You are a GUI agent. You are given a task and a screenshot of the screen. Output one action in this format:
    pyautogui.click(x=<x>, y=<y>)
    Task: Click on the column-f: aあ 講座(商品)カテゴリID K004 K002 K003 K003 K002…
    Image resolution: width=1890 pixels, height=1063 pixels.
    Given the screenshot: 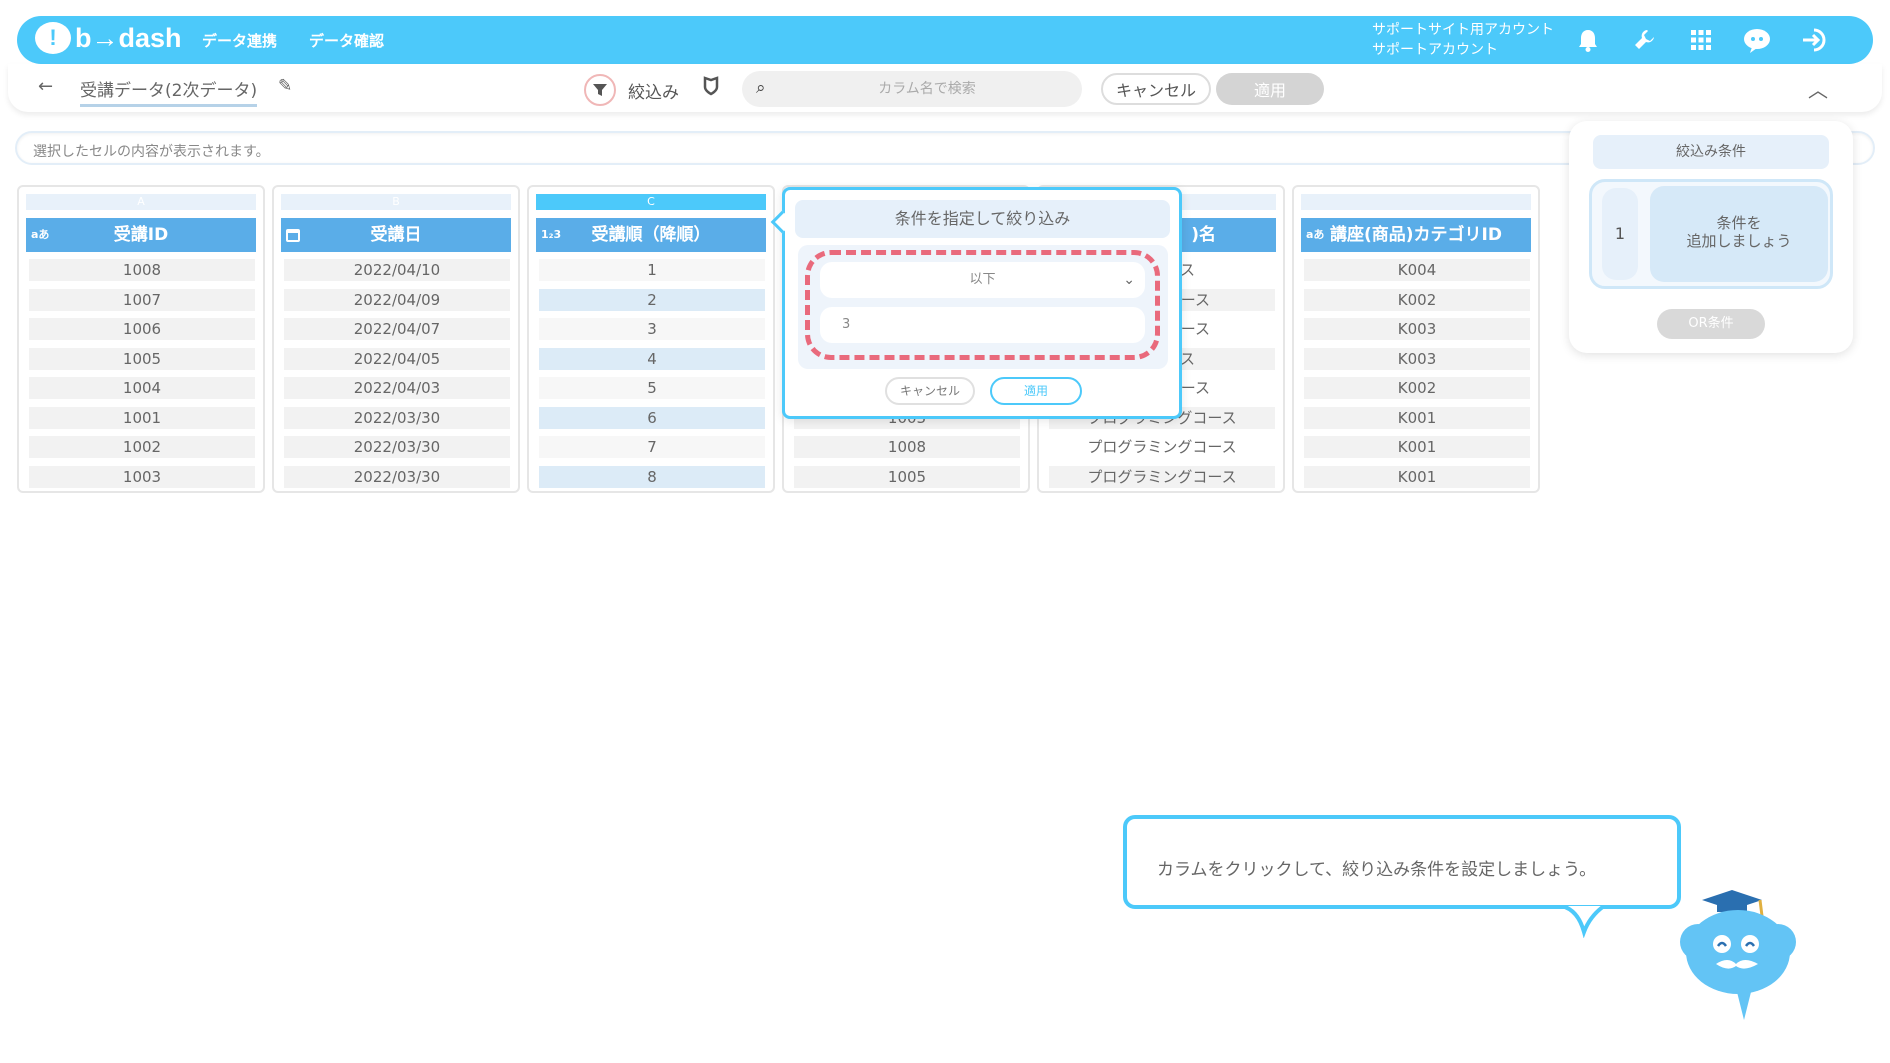 What is the action you would take?
    pyautogui.click(x=1416, y=339)
    